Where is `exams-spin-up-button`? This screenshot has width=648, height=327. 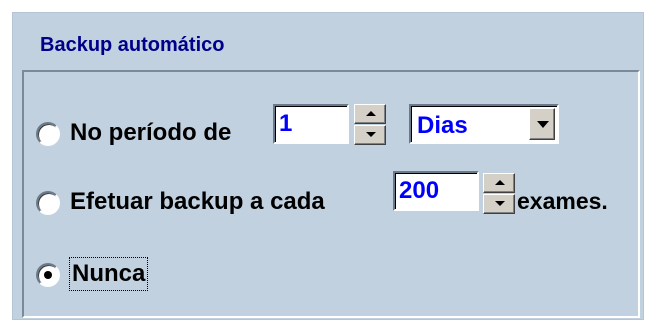
exams-spin-up-button is located at coordinates (499, 183).